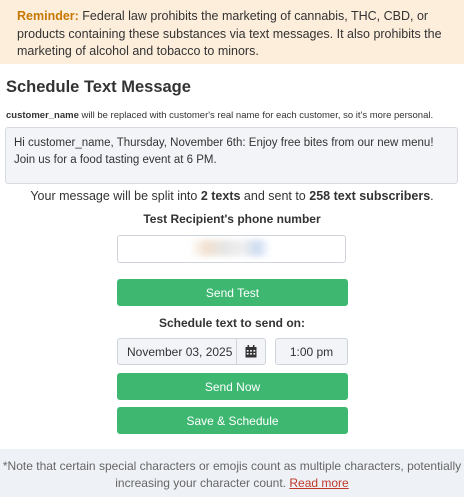 This screenshot has width=464, height=497. What do you see at coordinates (432, 196) in the screenshot?
I see `split-suffix: .` at bounding box center [432, 196].